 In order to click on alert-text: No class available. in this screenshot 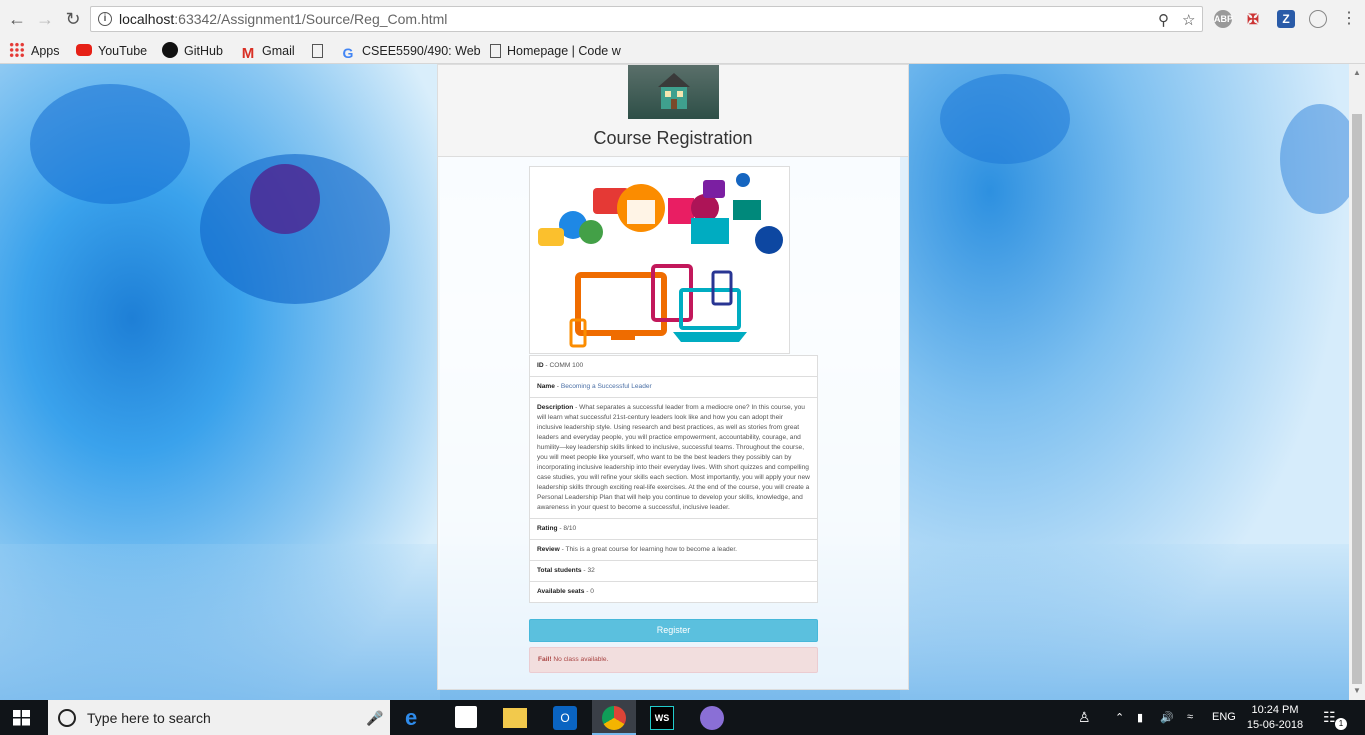, I will do `click(581, 659)`.